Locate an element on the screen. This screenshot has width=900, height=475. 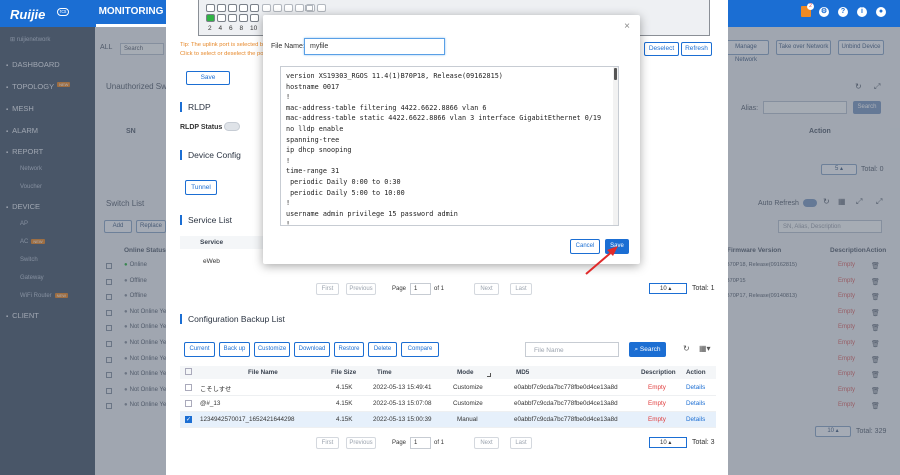
column-header-file-size: File Size is located at coordinates (344, 372).